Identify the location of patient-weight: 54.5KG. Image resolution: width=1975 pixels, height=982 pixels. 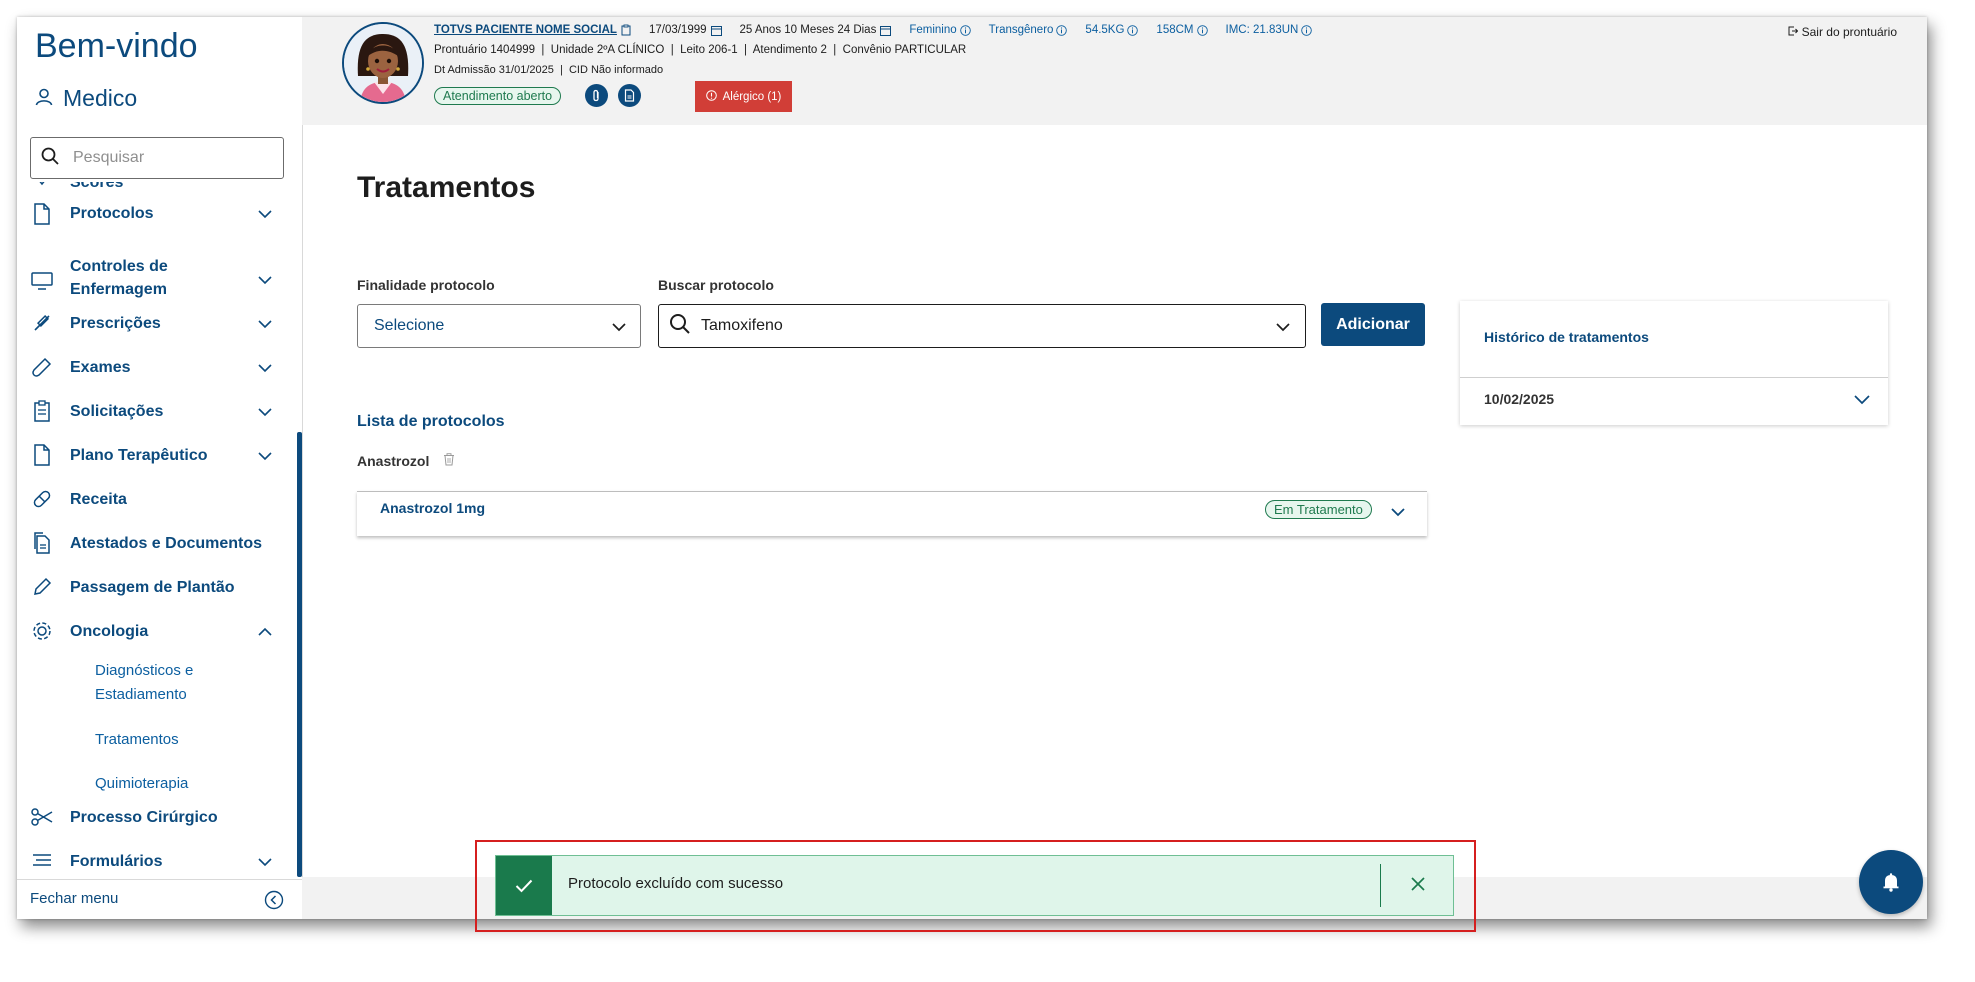
(1105, 30).